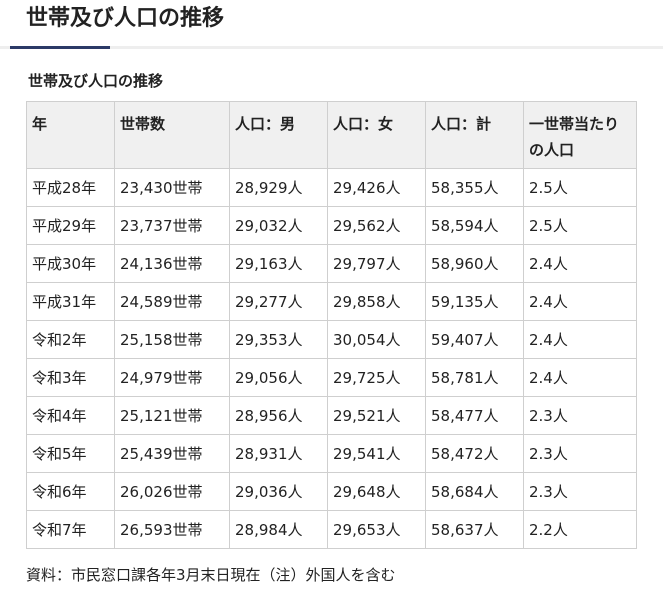 The image size is (663, 596). I want to click on cell-female: 29,797人, so click(376, 263).